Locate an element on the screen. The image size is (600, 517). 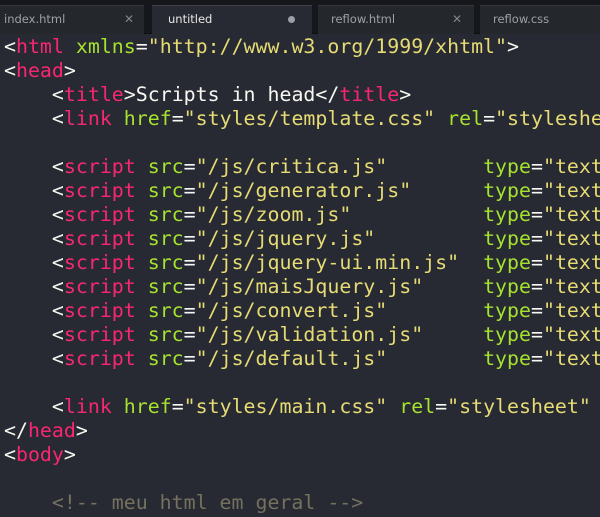
code-line: <!-- meu html em geral --> is located at coordinates (302, 503).